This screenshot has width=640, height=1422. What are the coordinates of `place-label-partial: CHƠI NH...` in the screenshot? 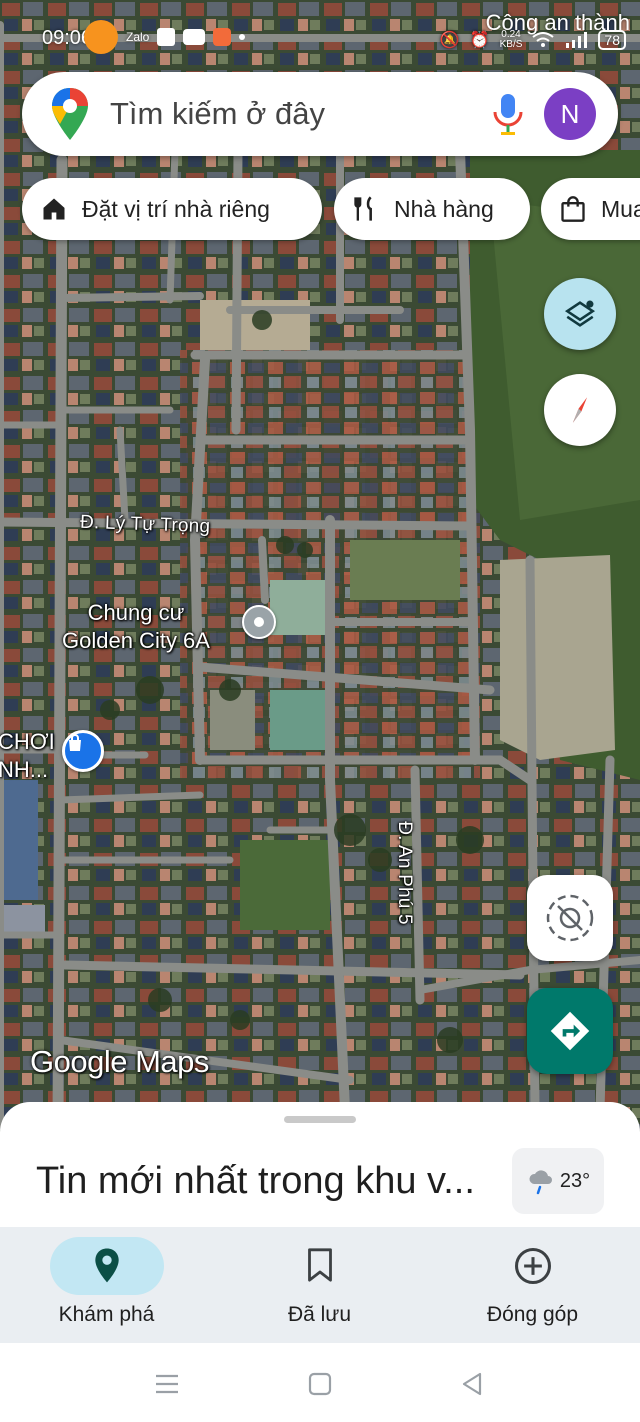 It's located at (27, 756).